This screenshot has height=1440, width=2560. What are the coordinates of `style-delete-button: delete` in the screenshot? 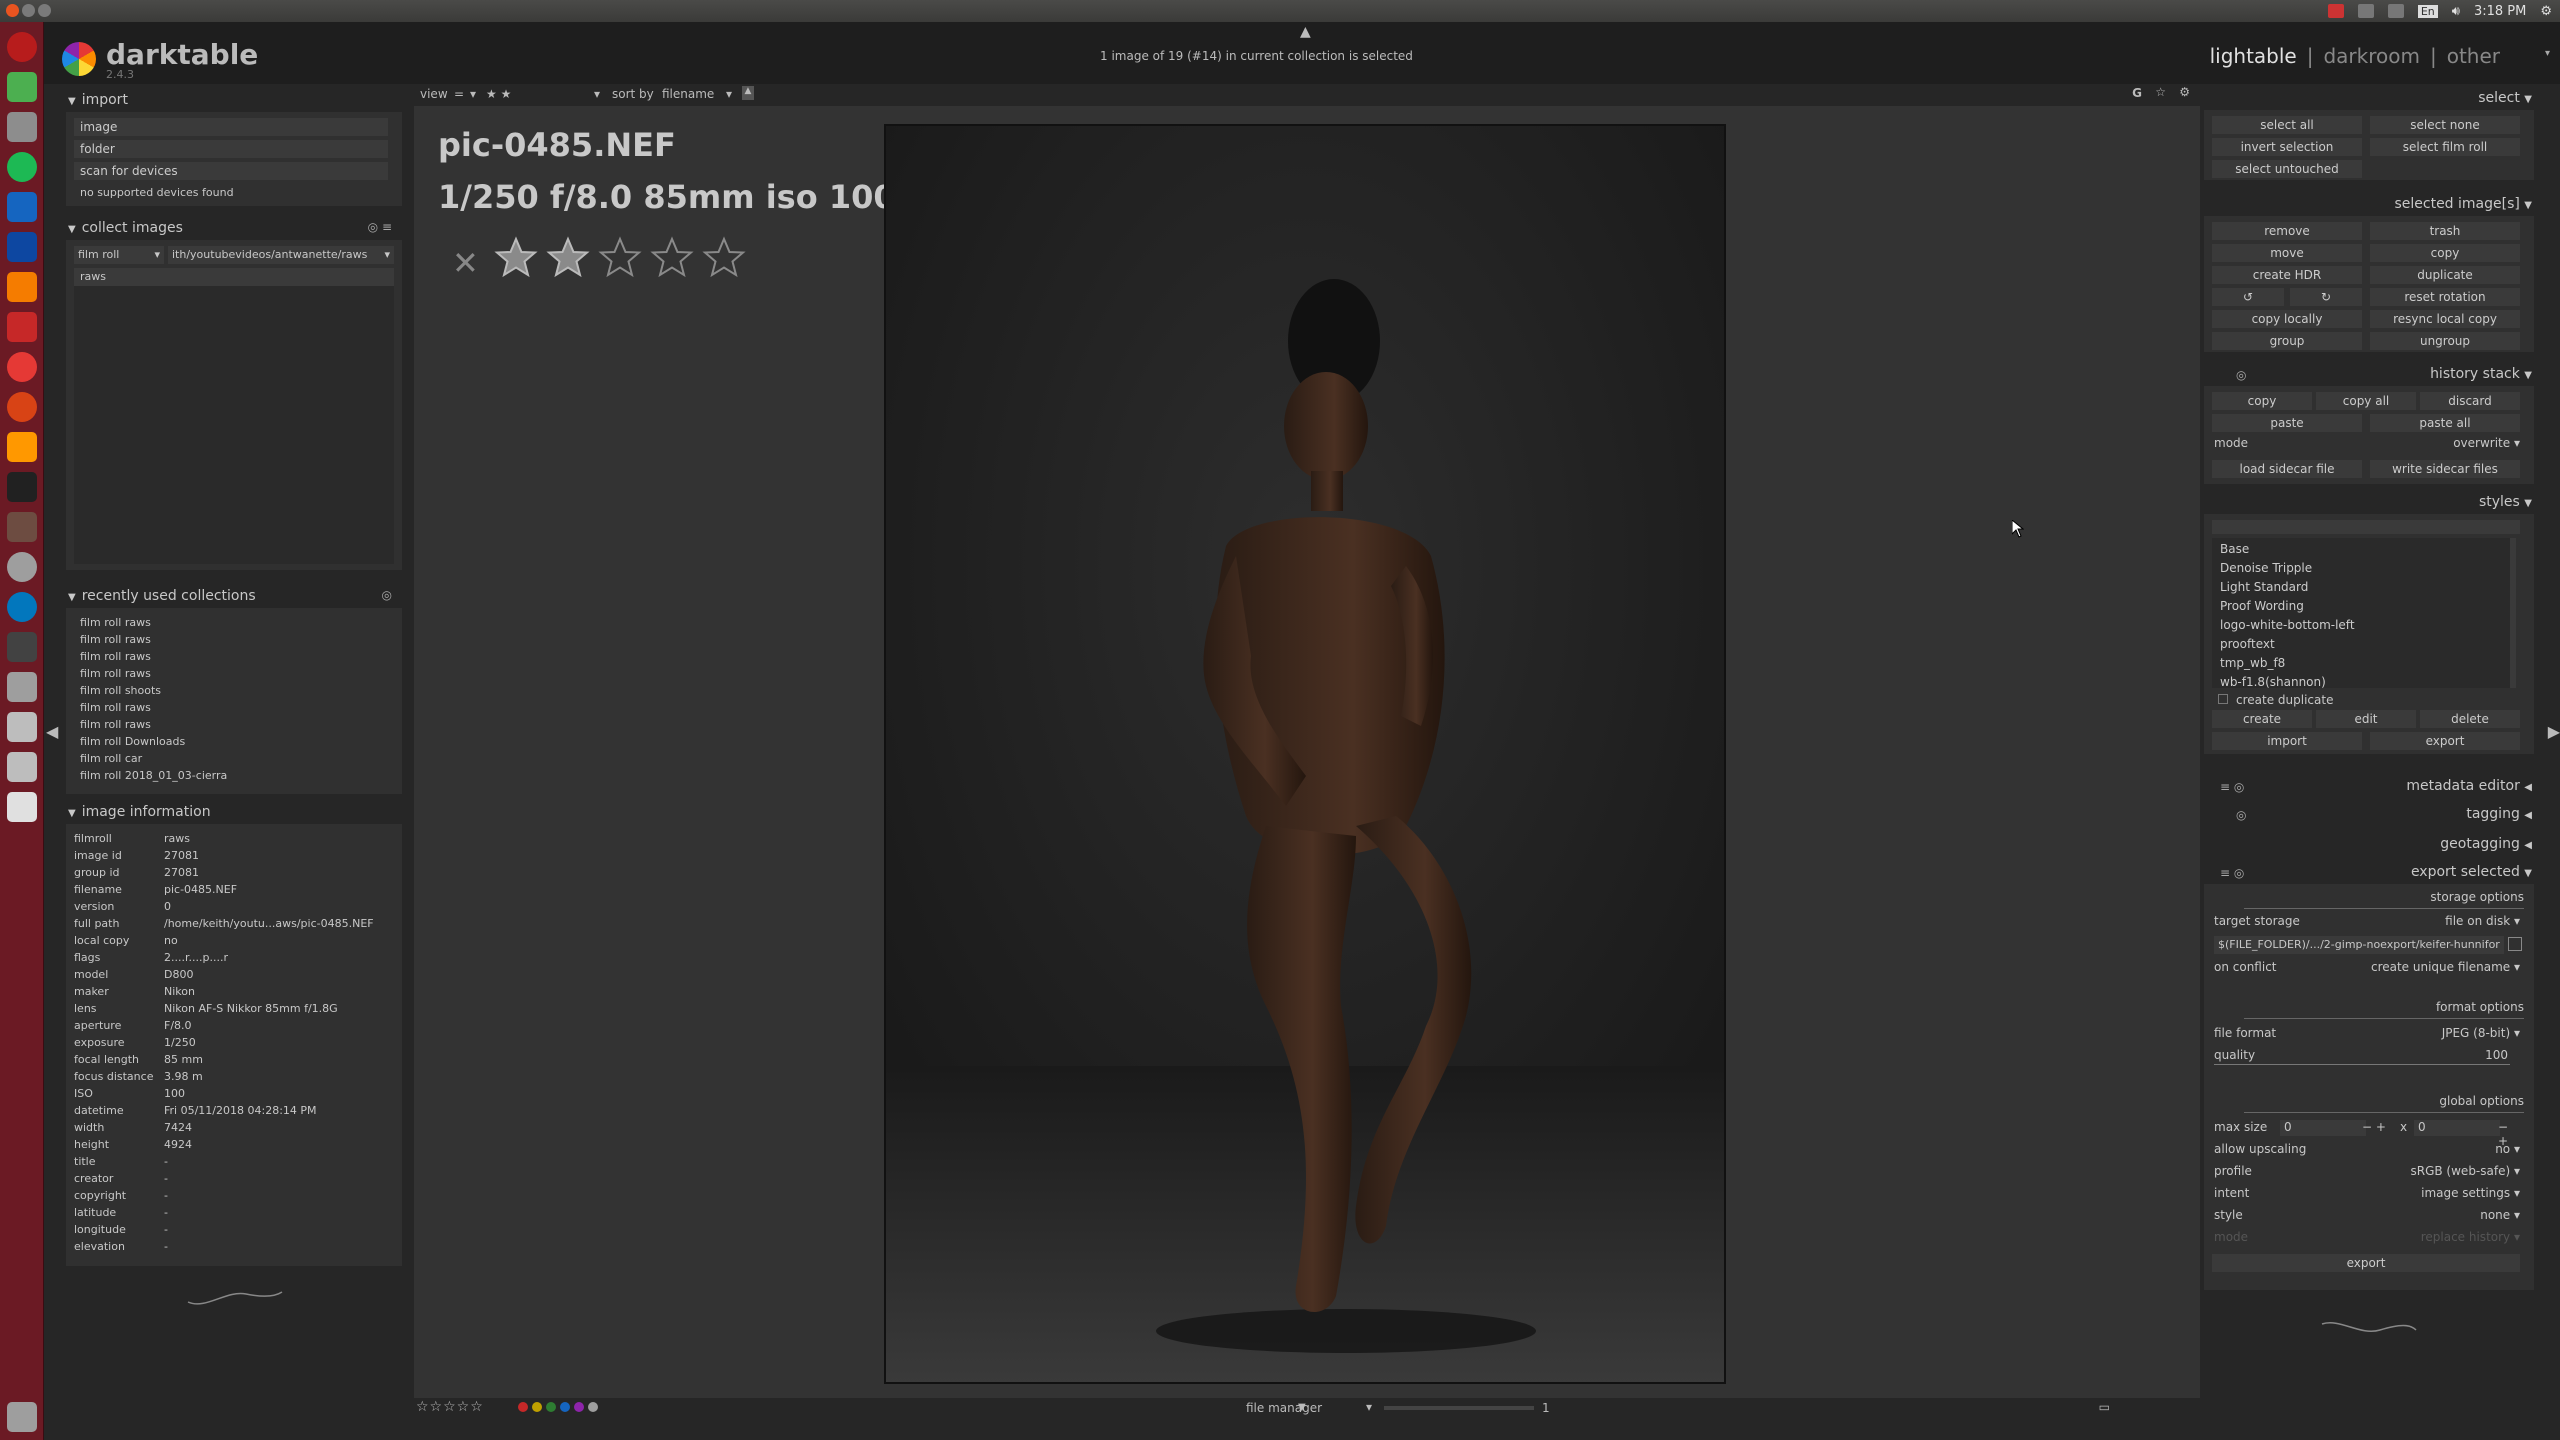 It's located at (2470, 719).